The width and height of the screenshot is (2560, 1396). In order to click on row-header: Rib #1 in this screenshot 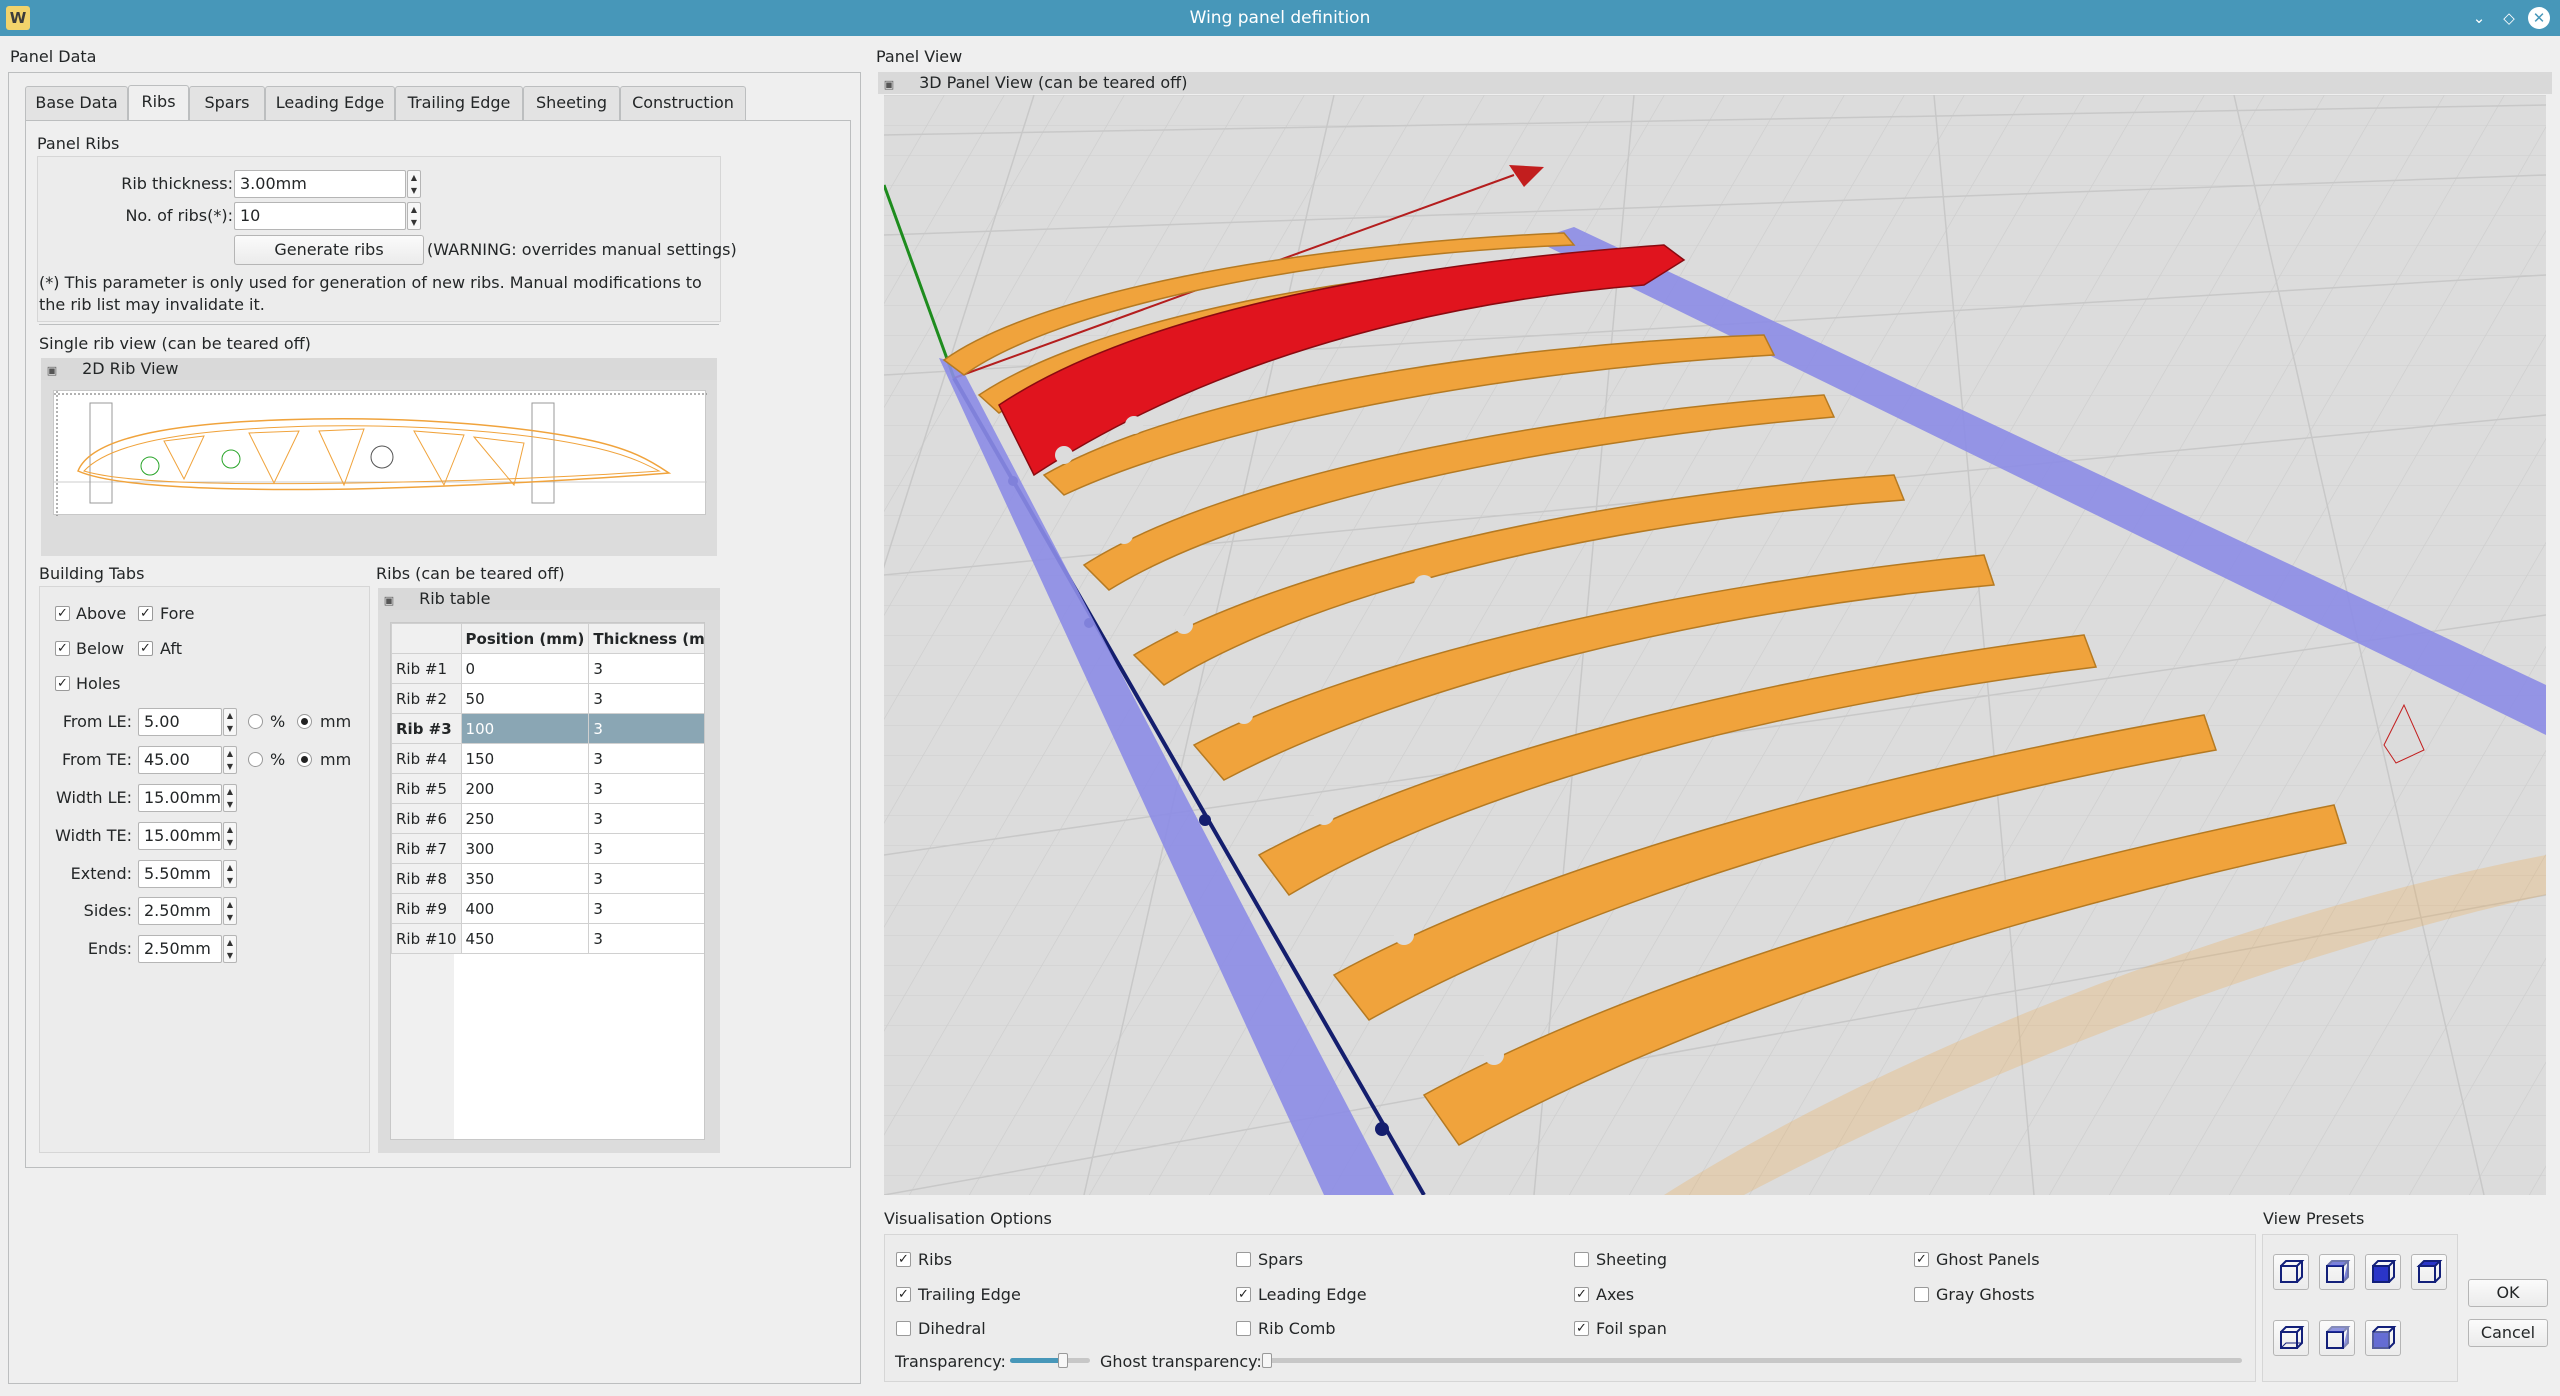, I will do `click(426, 668)`.